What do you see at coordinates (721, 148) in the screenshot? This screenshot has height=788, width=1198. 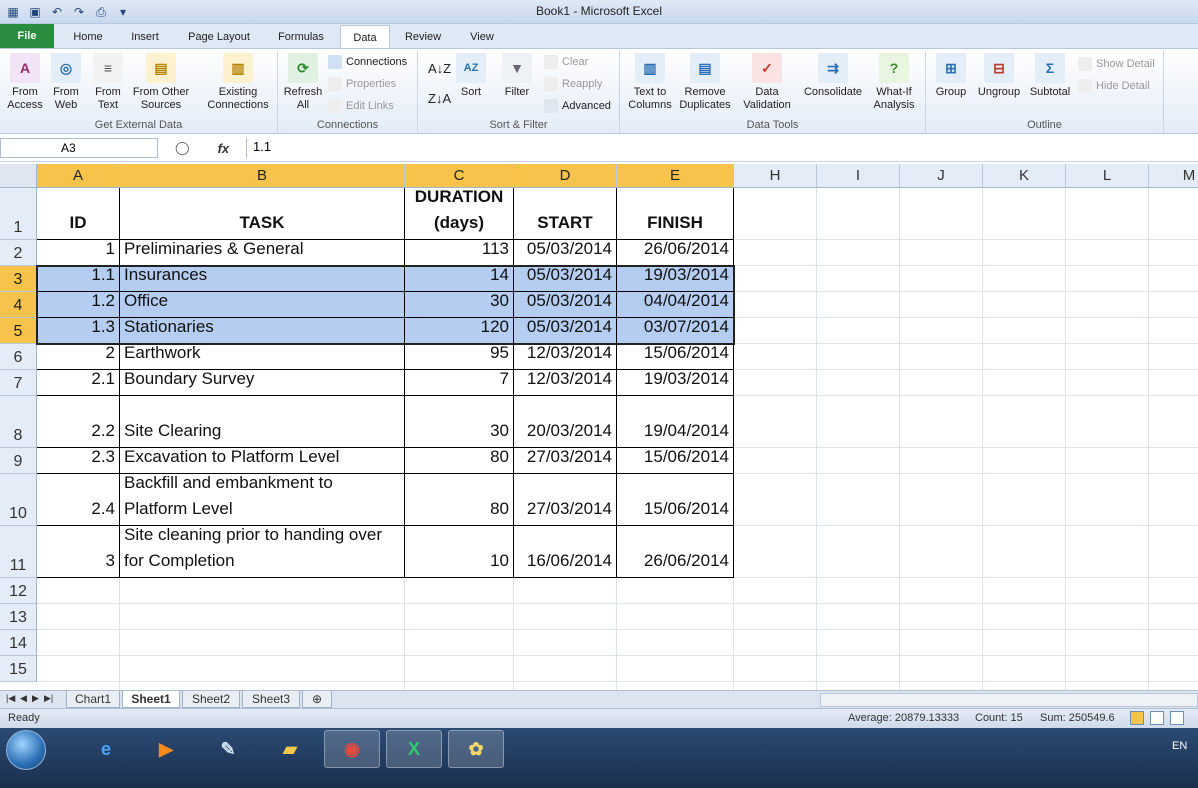 I see `formula-input: 1.1` at bounding box center [721, 148].